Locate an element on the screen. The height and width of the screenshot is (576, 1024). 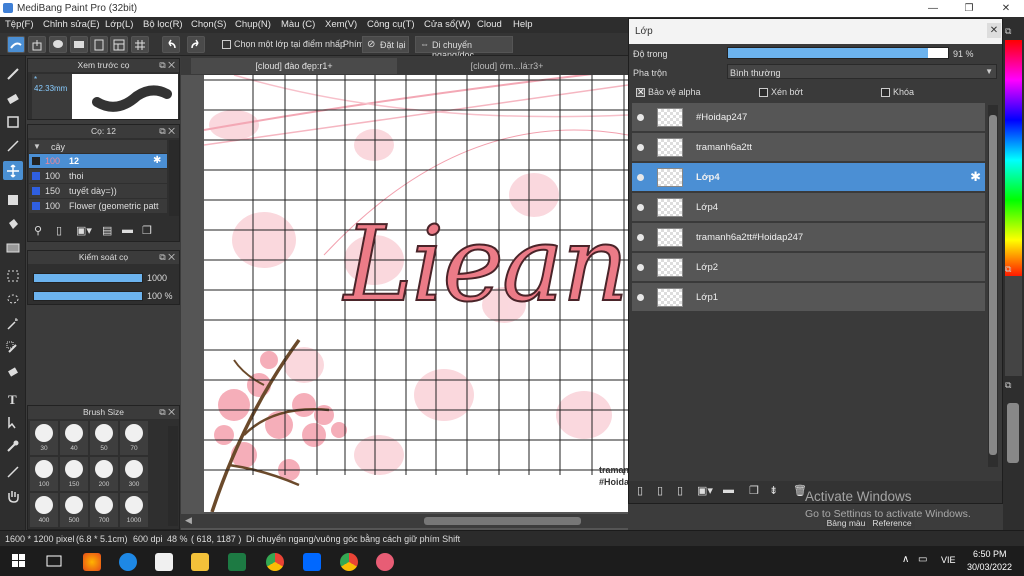
layer-row: tramanh6a2tt#Hoidap247 is located at coordinates (808, 237).